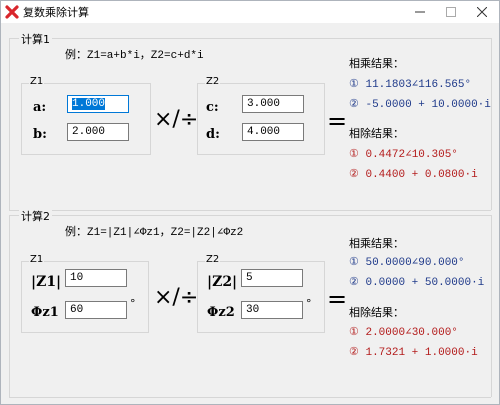 Image resolution: width=500 pixels, height=405 pixels. What do you see at coordinates (134, 56) in the screenshot?
I see `section1-example: 例：Z1=a+b*i，Z2=c+d*i` at bounding box center [134, 56].